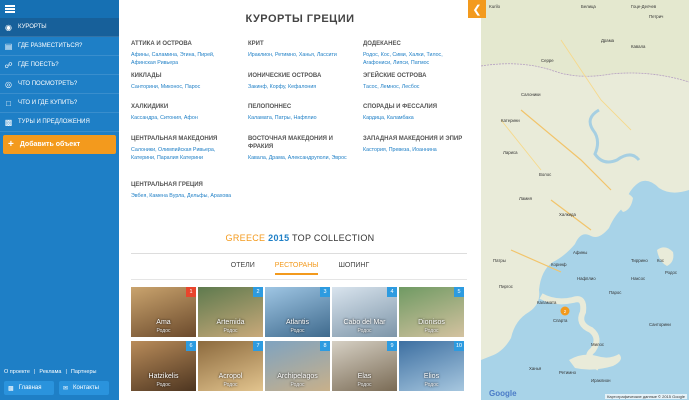  I want to click on restaurant-card: 1 Ama Родос, so click(163, 312).